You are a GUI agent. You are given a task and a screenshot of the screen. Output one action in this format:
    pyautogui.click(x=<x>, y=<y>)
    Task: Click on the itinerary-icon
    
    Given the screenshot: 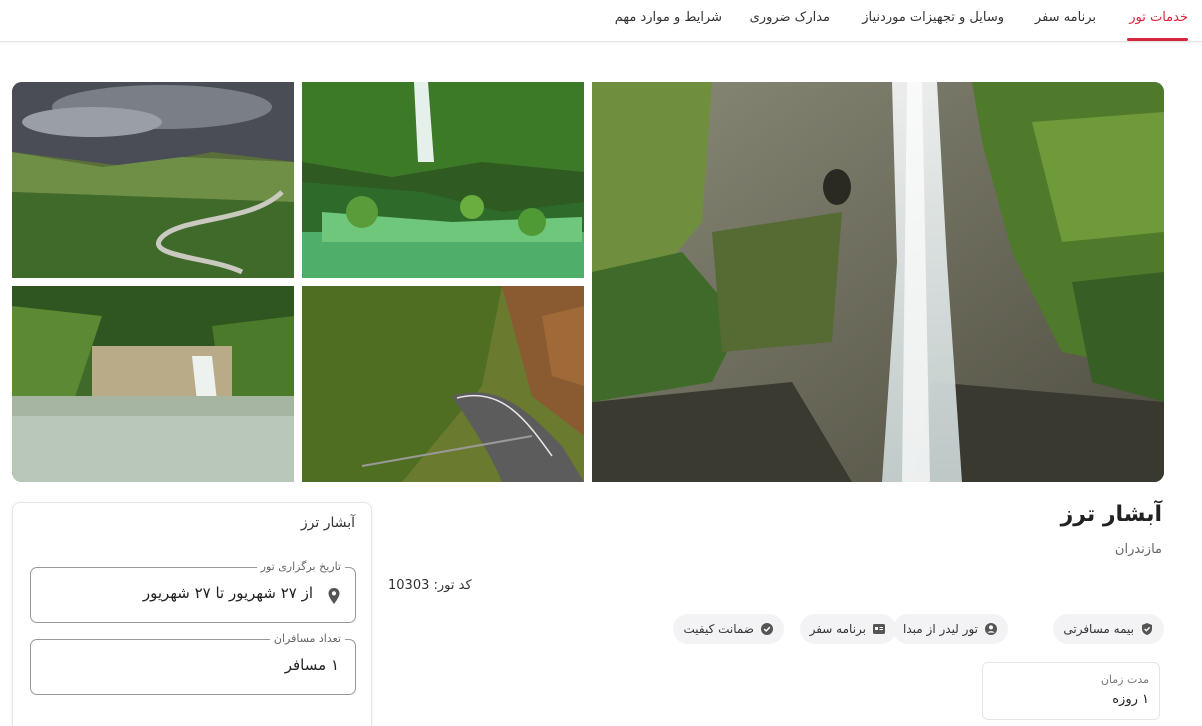 What is the action you would take?
    pyautogui.click(x=879, y=629)
    